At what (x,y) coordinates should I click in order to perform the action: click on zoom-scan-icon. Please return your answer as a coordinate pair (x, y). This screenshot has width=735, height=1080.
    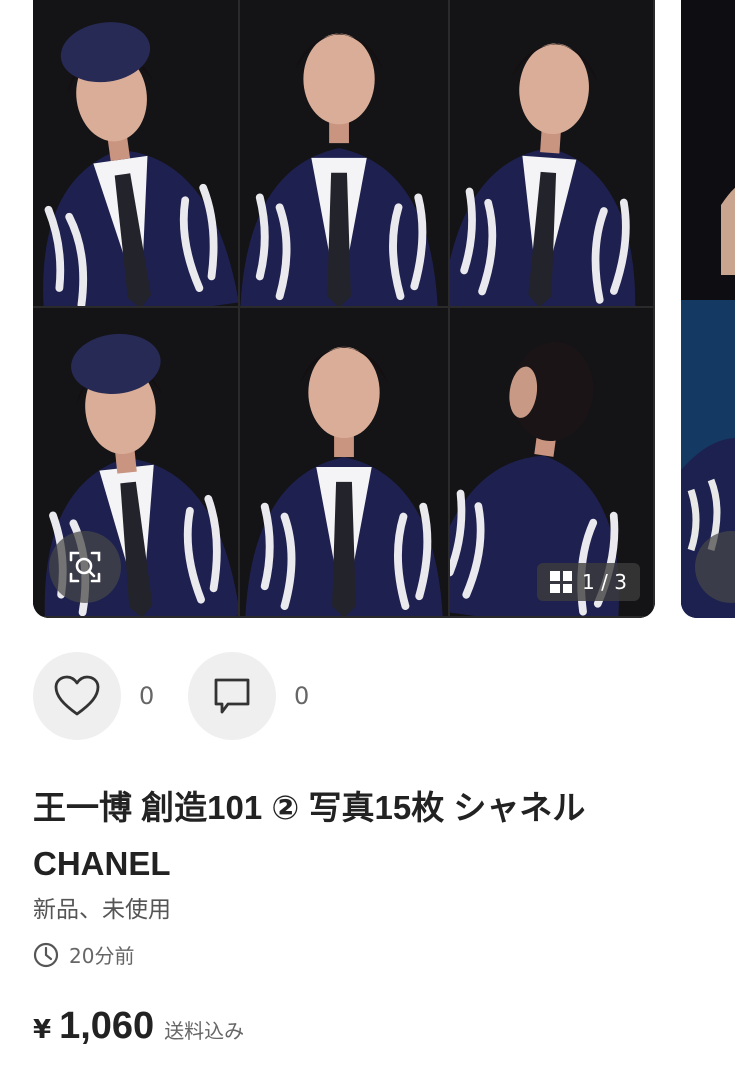
    Looking at the image, I should click on (85, 567).